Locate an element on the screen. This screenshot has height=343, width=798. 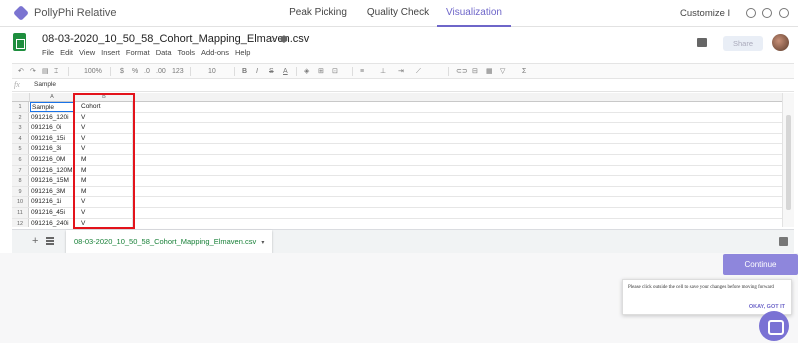
paint-format-icon: ⌶ is located at coordinates (56, 71).